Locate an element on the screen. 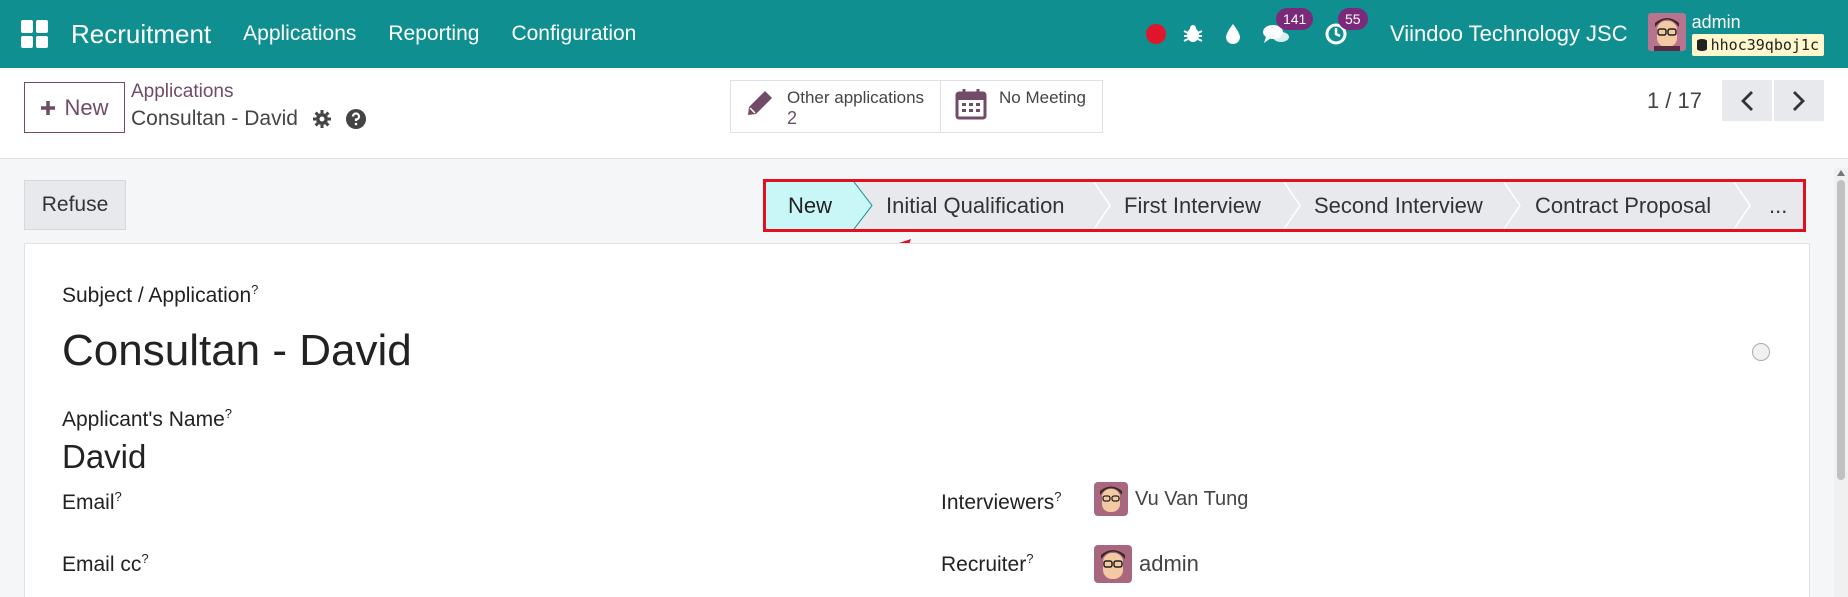 Image resolution: width=1848 pixels, height=597 pixels. new-button: New is located at coordinates (74, 107).